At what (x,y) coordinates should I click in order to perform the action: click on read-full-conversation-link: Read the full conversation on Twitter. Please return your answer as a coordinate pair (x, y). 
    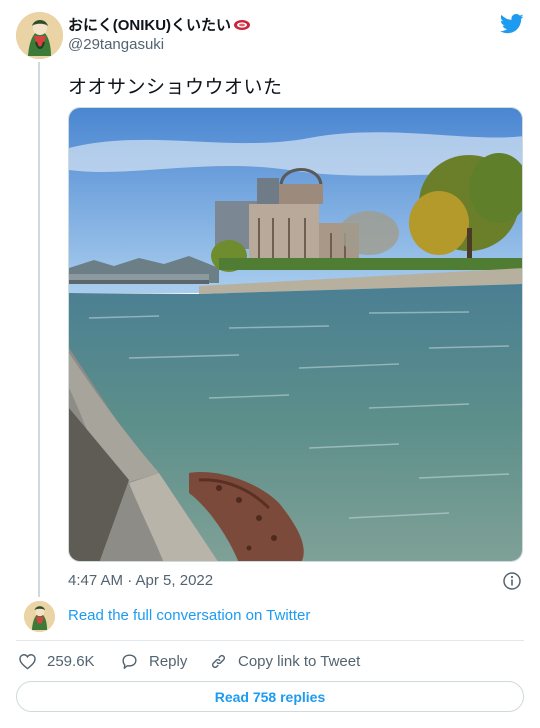
    Looking at the image, I should click on (189, 615).